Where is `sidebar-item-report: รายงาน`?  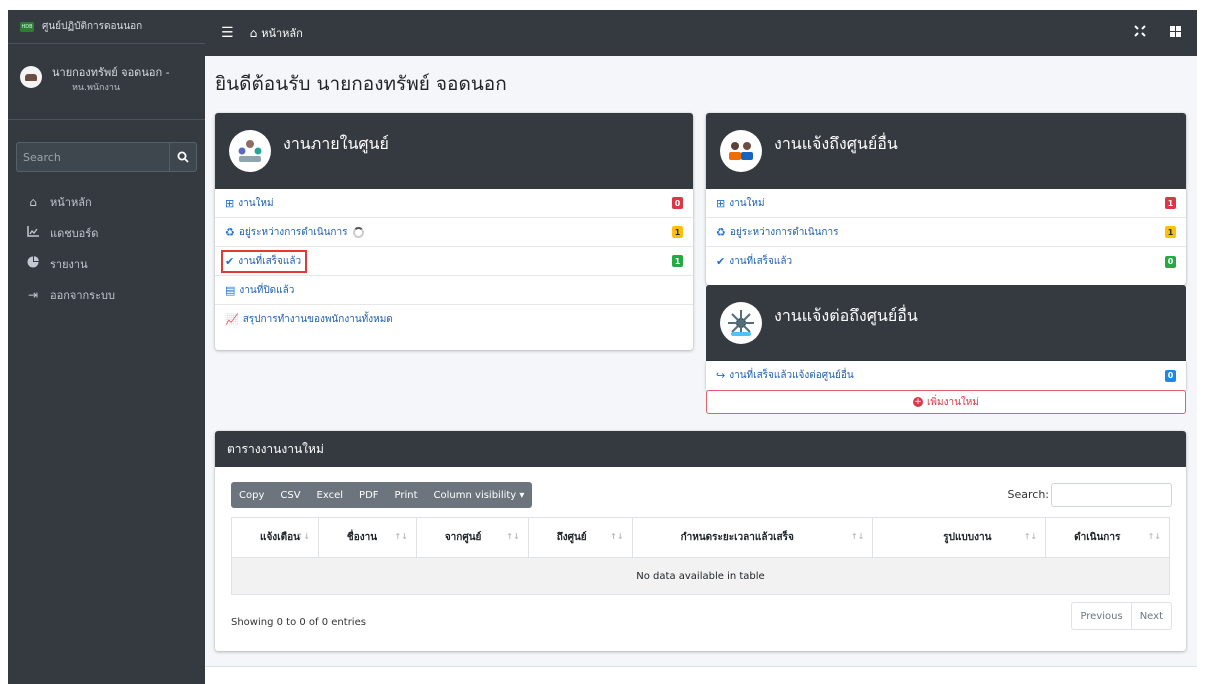 sidebar-item-report: รายงาน is located at coordinates (106, 263).